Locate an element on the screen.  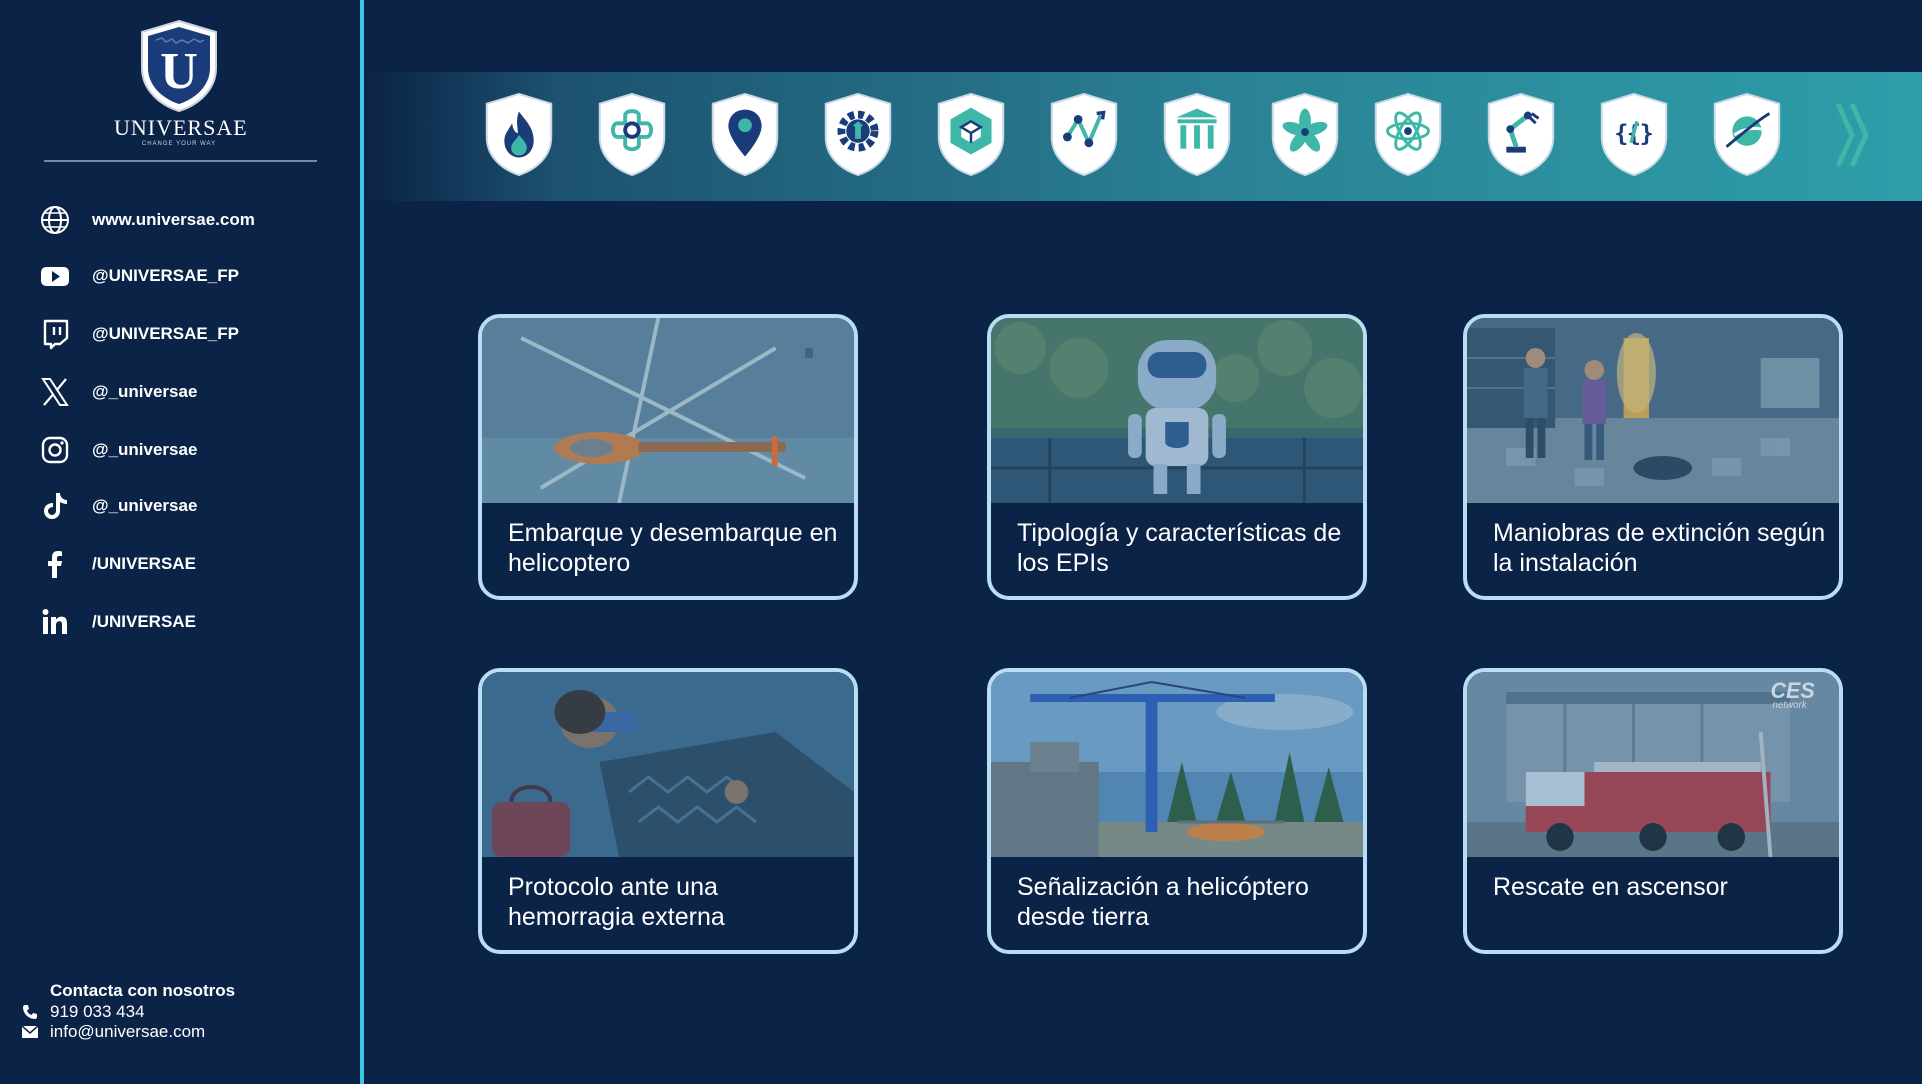
category-fire-safety is located at coordinates (519, 135).